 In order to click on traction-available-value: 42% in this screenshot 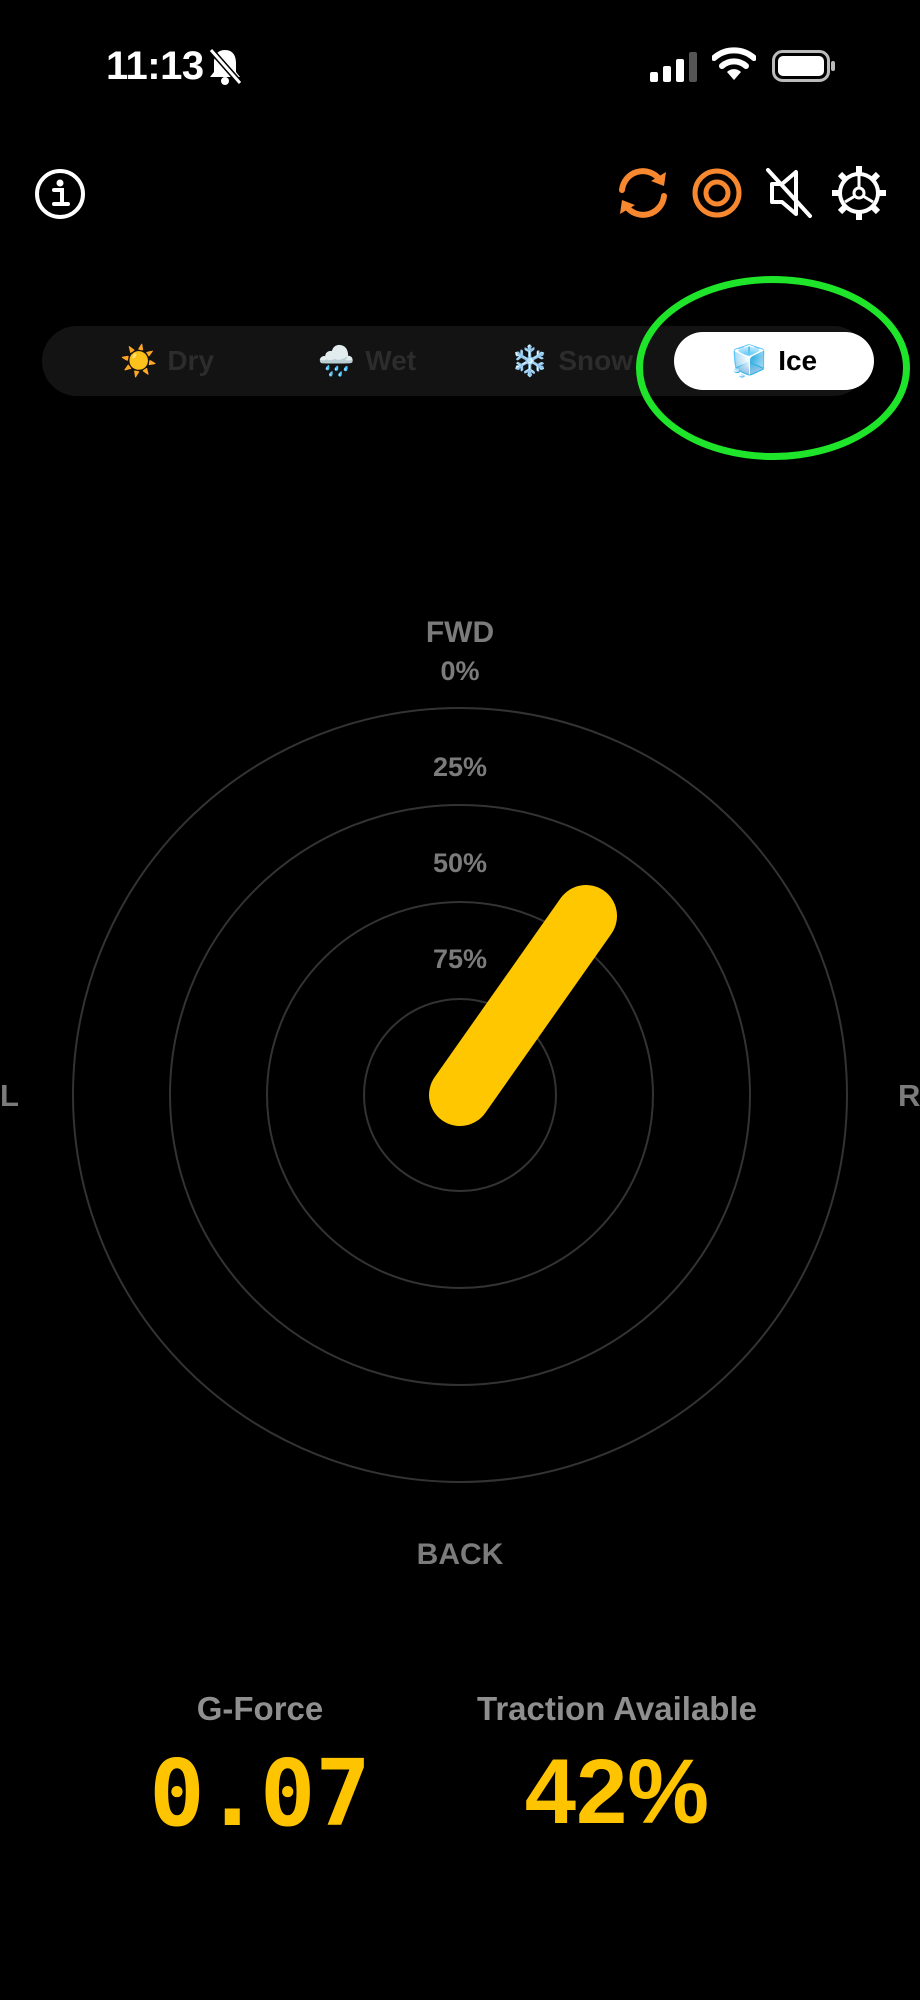, I will do `click(617, 1792)`.